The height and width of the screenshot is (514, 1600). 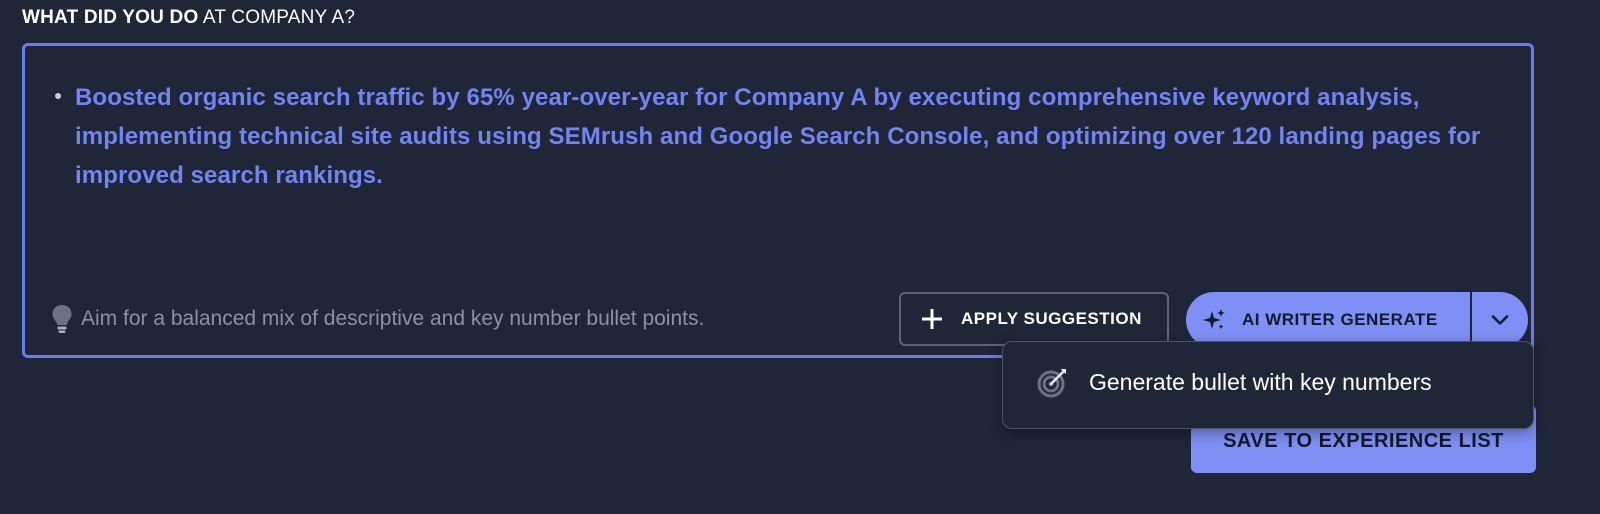 What do you see at coordinates (1260, 381) in the screenshot?
I see `menu-item-label: Generate bullet with key numbers` at bounding box center [1260, 381].